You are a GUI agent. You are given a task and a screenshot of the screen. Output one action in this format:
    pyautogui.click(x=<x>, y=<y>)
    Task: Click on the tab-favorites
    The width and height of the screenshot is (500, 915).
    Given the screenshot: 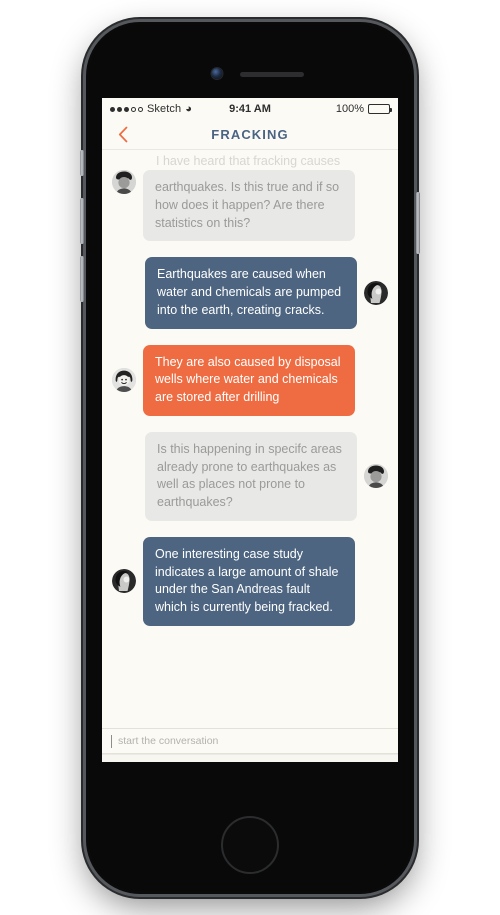 What is the action you would take?
    pyautogui.click(x=368, y=761)
    